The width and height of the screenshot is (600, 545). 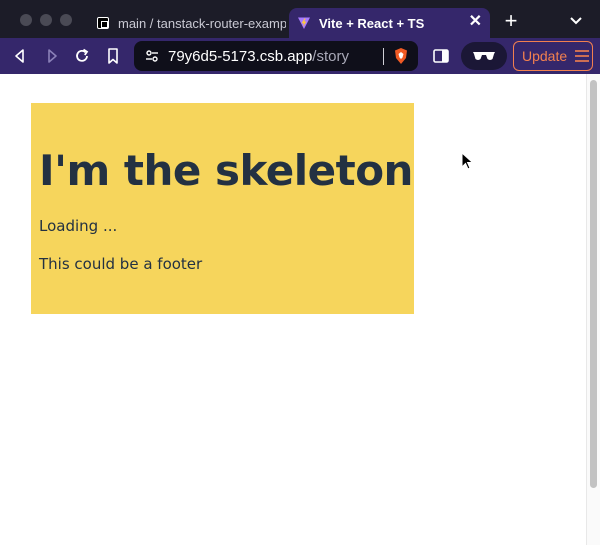 I want to click on scrollbar-thumb, so click(x=593, y=284).